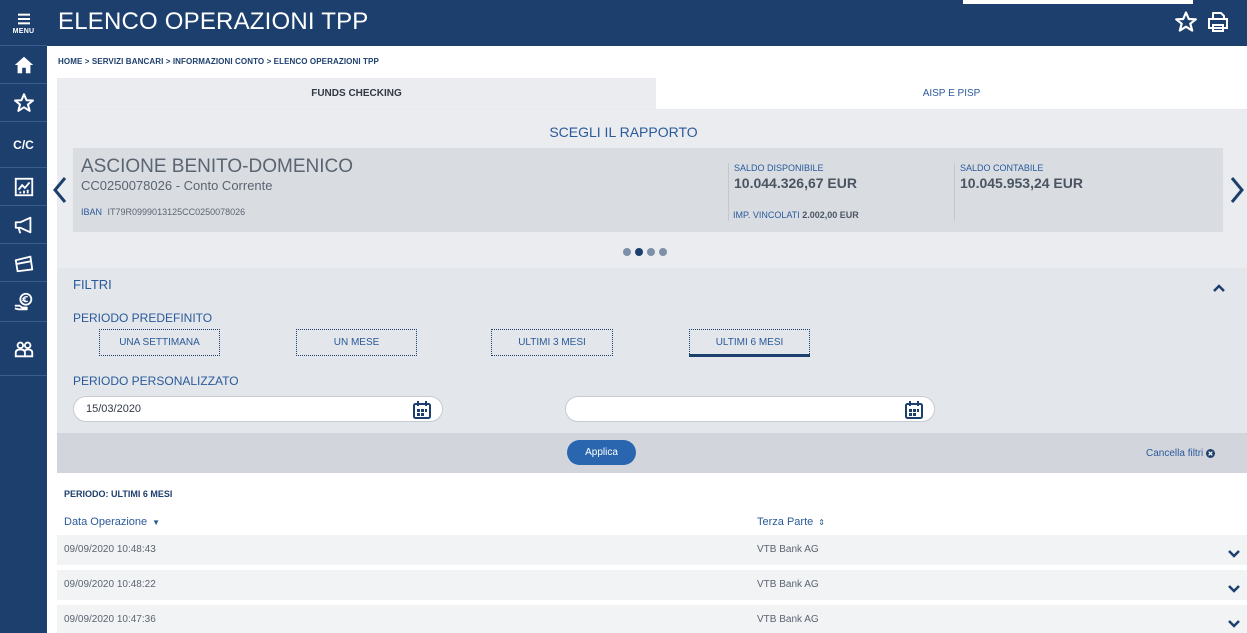 This screenshot has width=1247, height=633. What do you see at coordinates (749, 342) in the screenshot?
I see `period-6-months-button: ULTIMI 6 MESI` at bounding box center [749, 342].